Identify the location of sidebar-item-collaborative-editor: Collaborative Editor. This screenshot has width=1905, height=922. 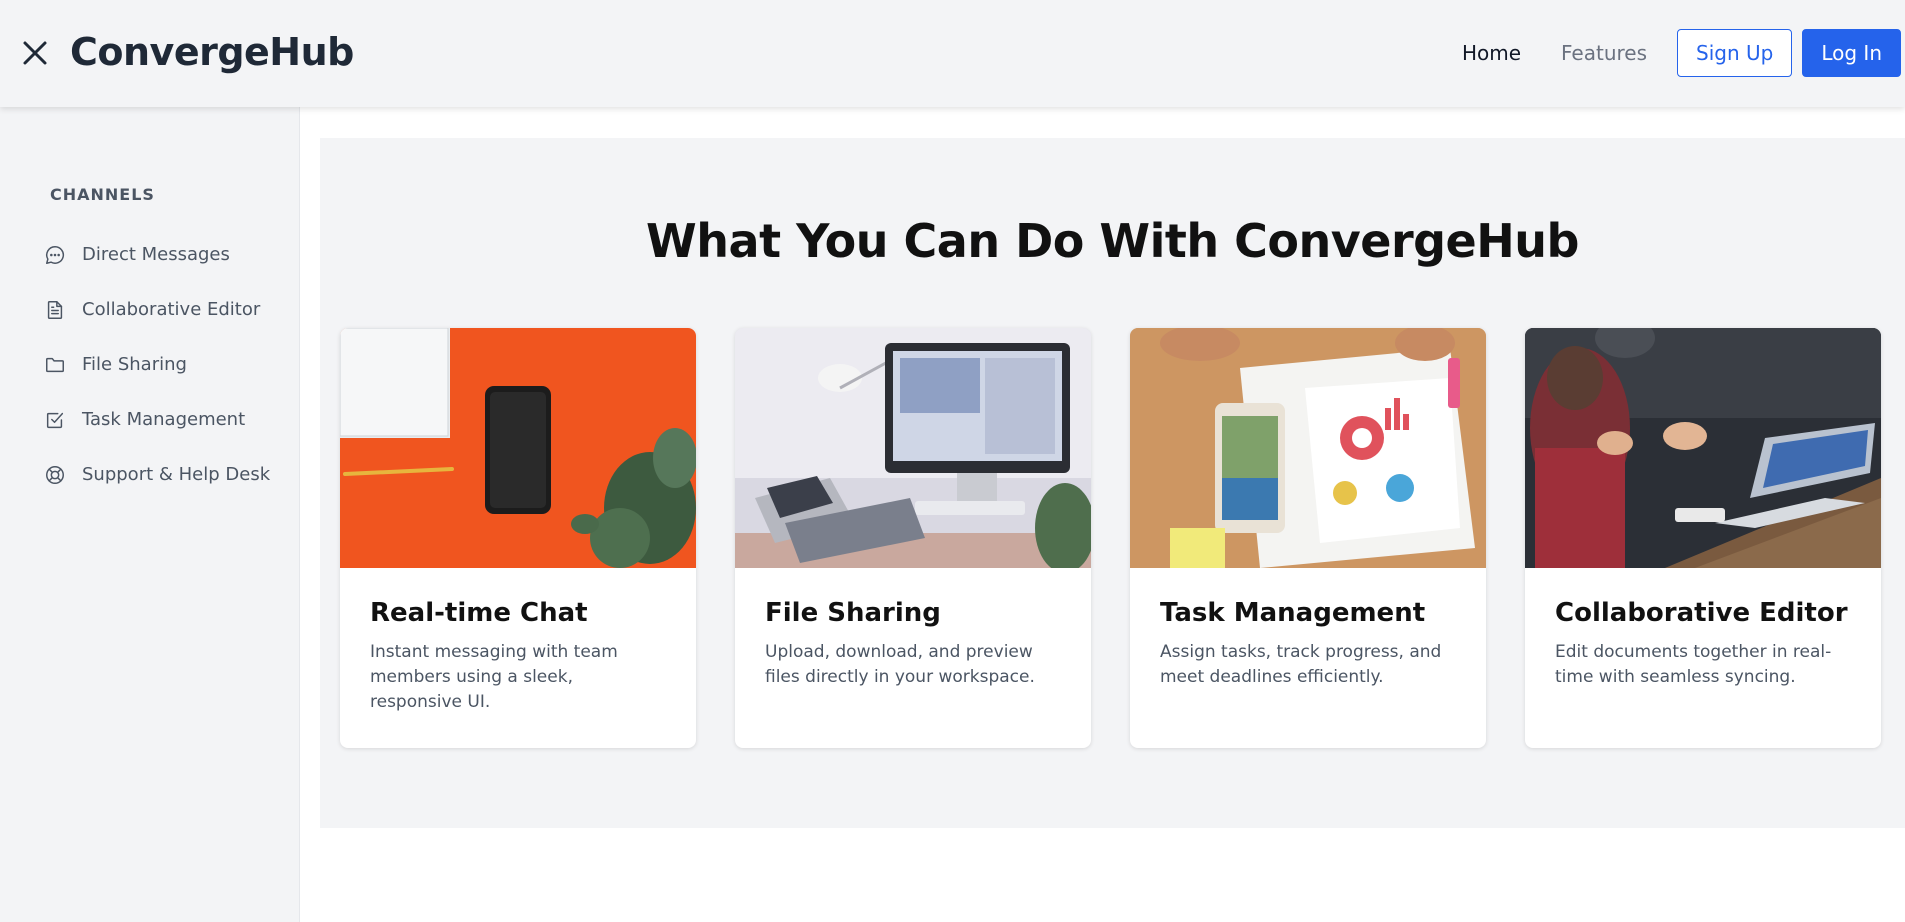
(157, 309).